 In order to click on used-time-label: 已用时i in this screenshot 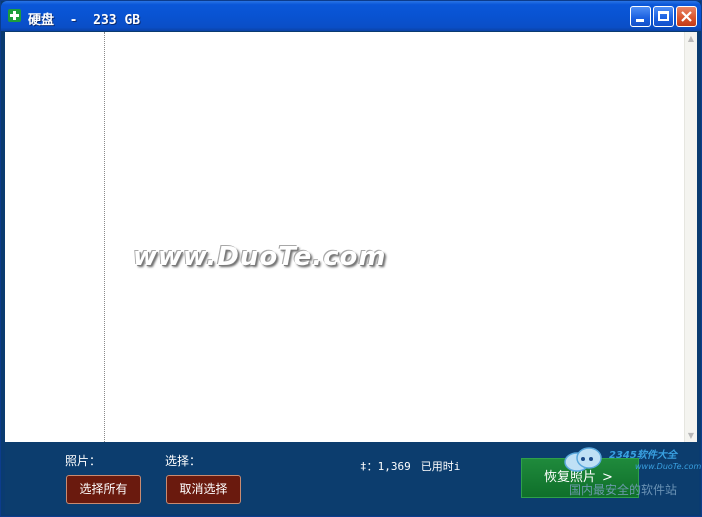, I will do `click(440, 466)`.